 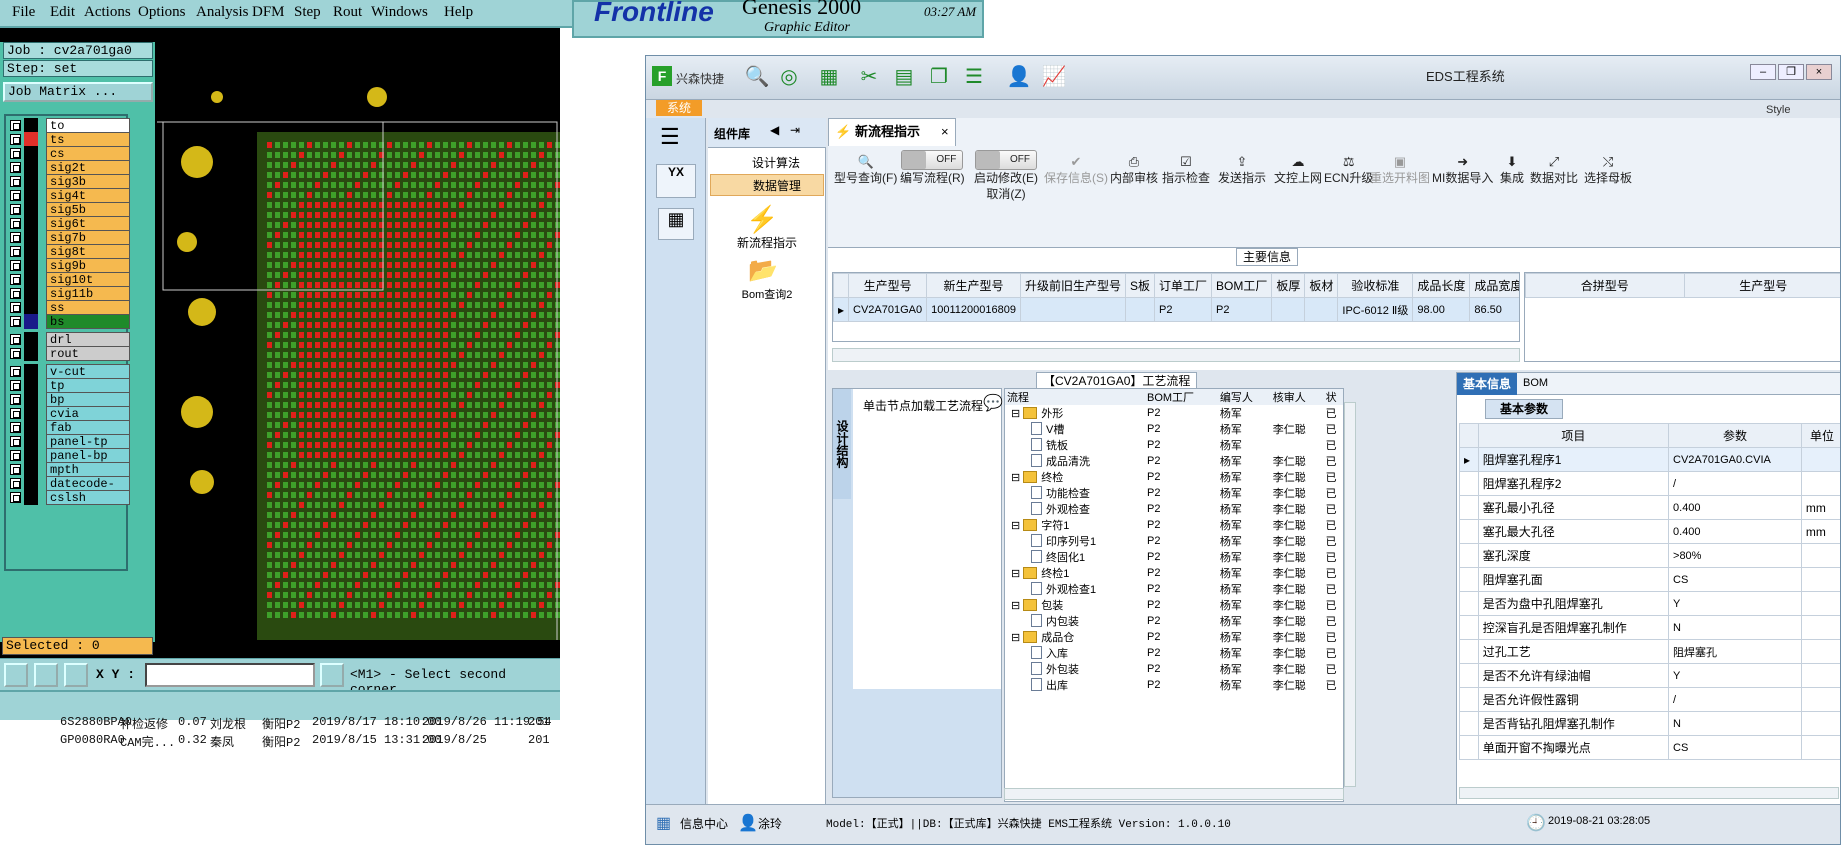 I want to click on basic-row: ▸ 阻焊塞孔程序1 CV2A701GA0.CVIA, so click(x=1649, y=459).